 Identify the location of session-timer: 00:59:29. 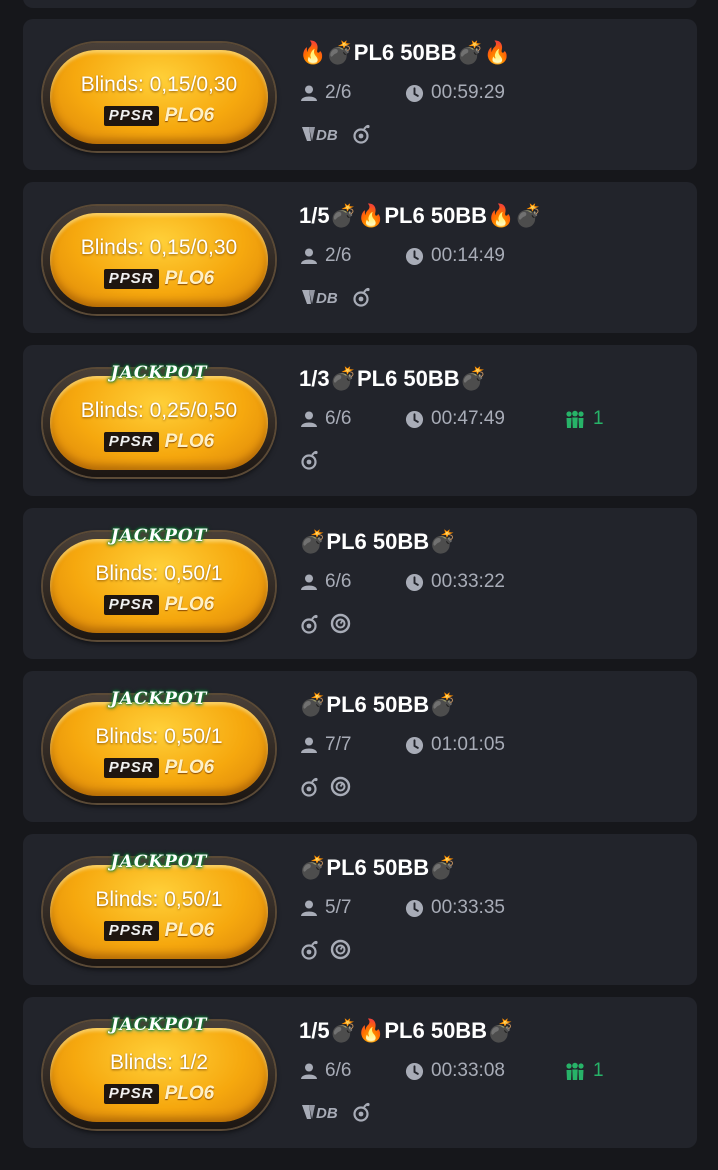
(455, 93).